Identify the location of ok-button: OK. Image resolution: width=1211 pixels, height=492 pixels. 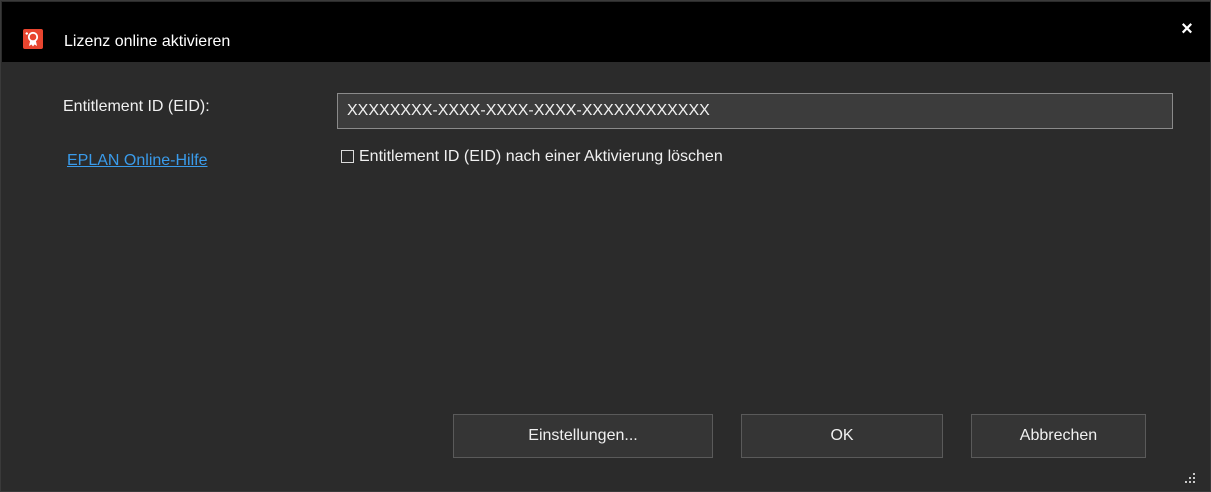
(842, 436).